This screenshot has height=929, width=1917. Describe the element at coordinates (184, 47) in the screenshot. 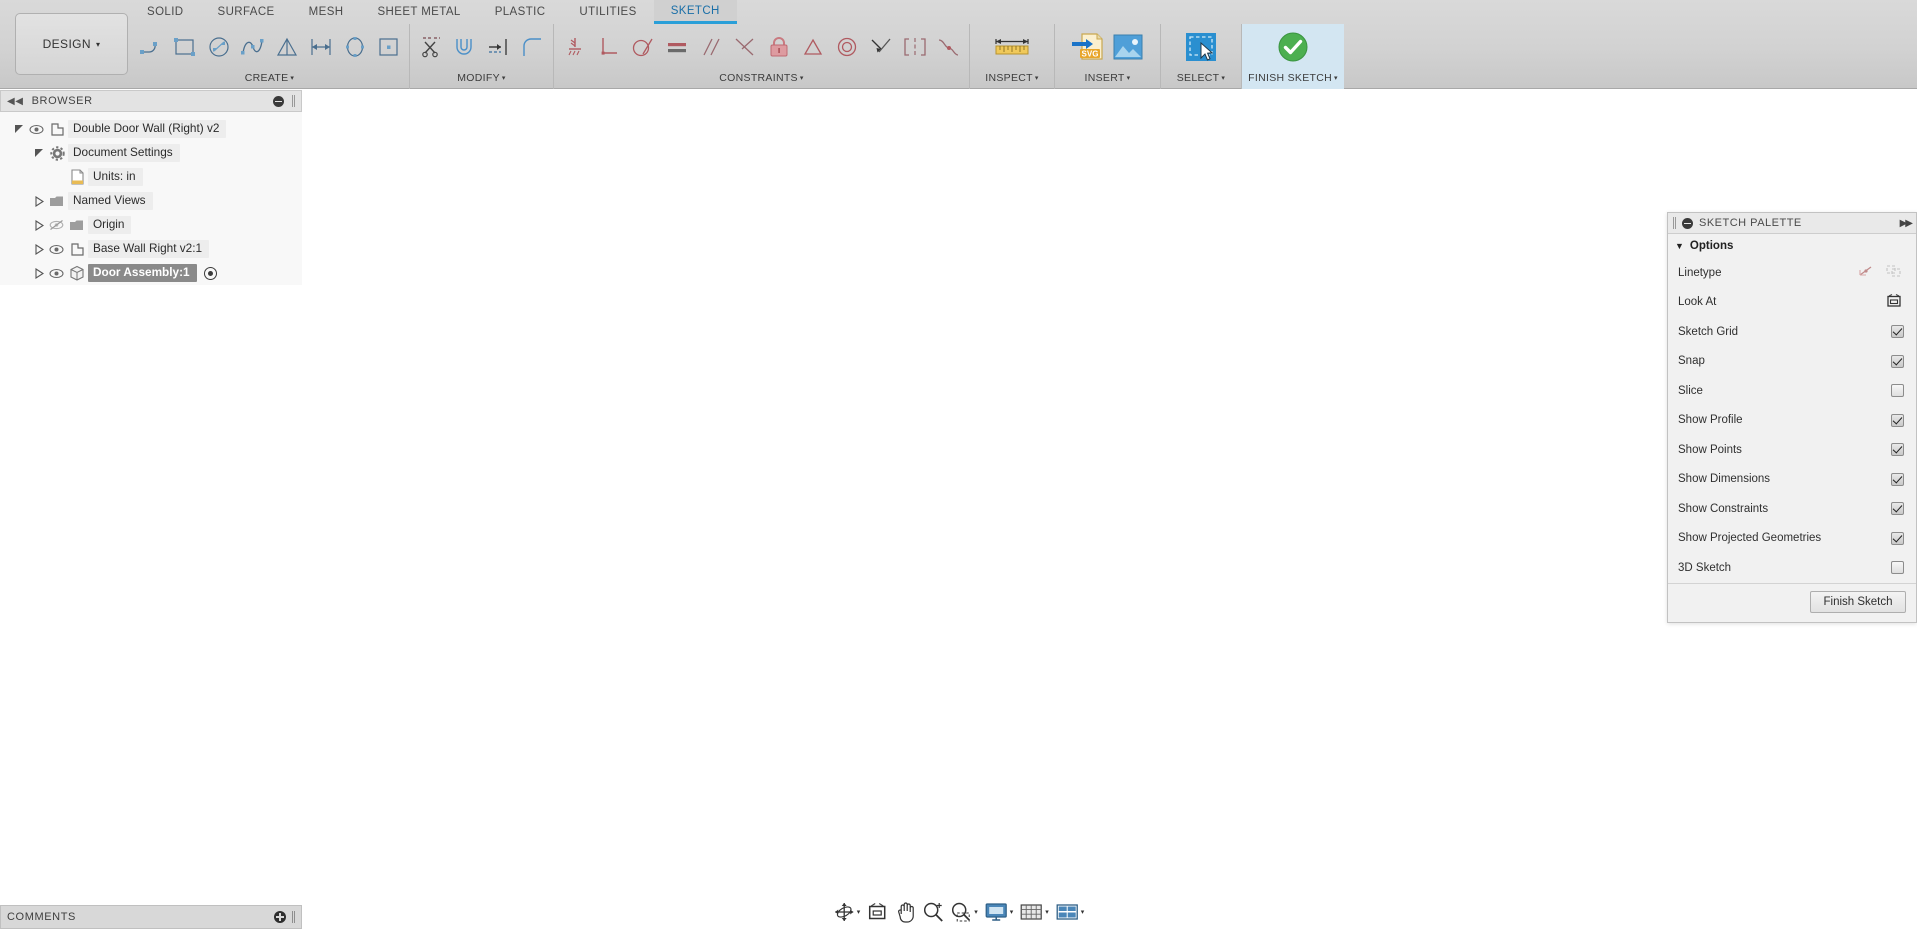

I see `rectangle-icon` at that location.